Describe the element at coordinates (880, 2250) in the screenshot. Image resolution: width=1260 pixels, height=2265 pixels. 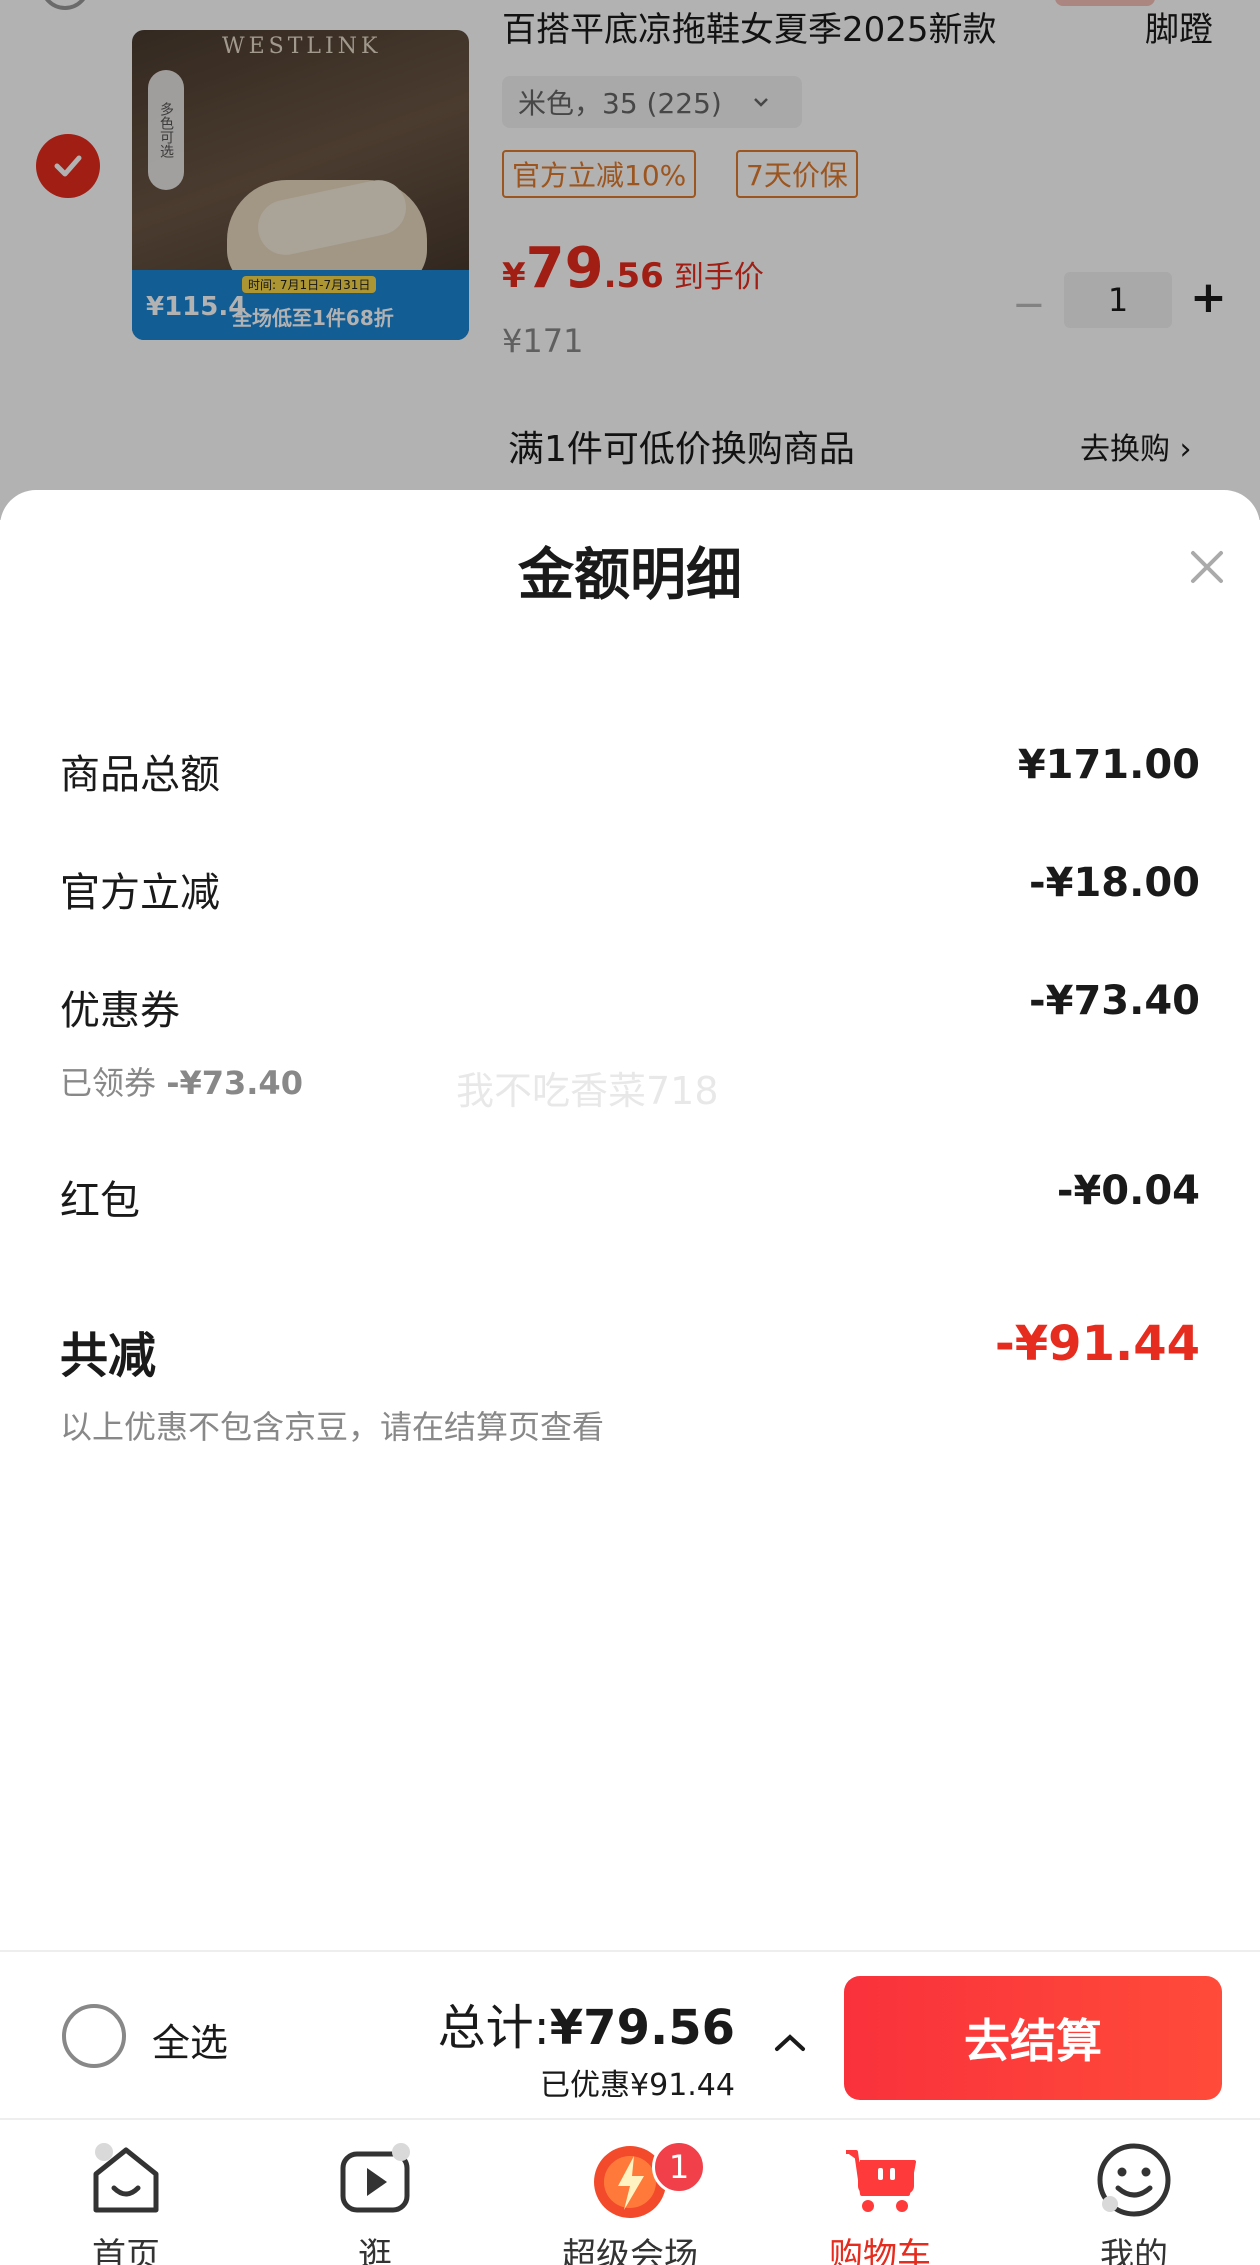
I see `tab-cart-label: 购物车` at that location.